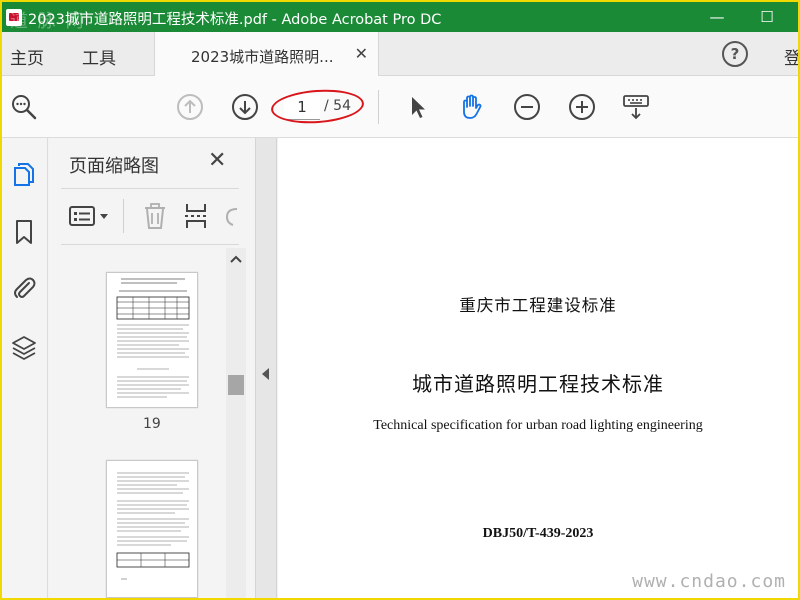 The width and height of the screenshot is (800, 600). What do you see at coordinates (717, 17) in the screenshot?
I see `minimize-button: —` at bounding box center [717, 17].